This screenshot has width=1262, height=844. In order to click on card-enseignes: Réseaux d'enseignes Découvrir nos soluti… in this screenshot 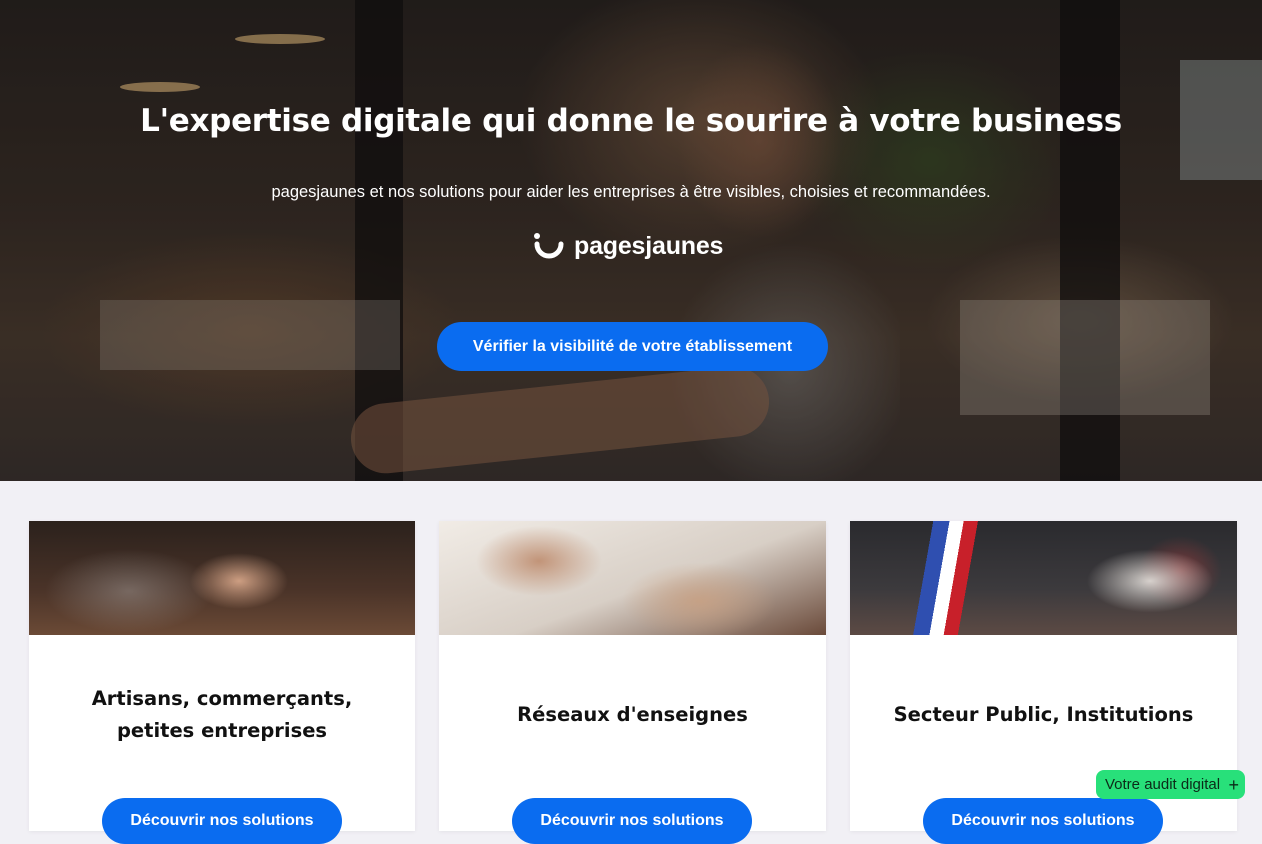, I will do `click(632, 682)`.